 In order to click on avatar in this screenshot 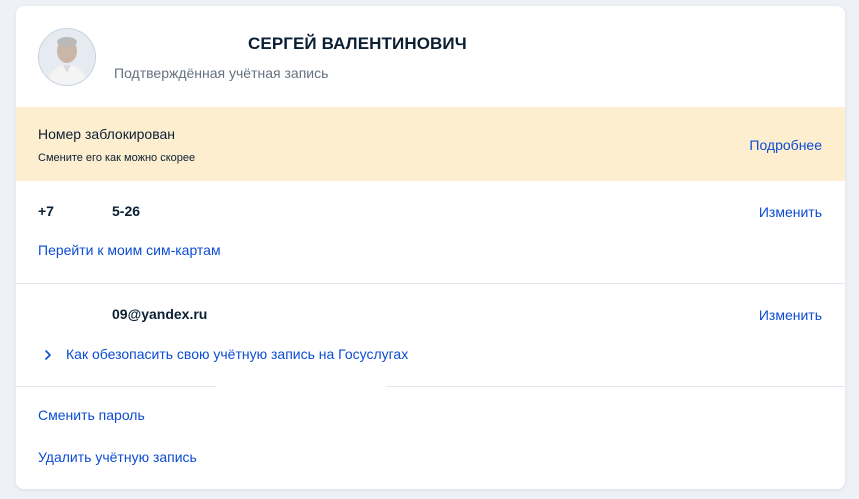, I will do `click(67, 57)`.